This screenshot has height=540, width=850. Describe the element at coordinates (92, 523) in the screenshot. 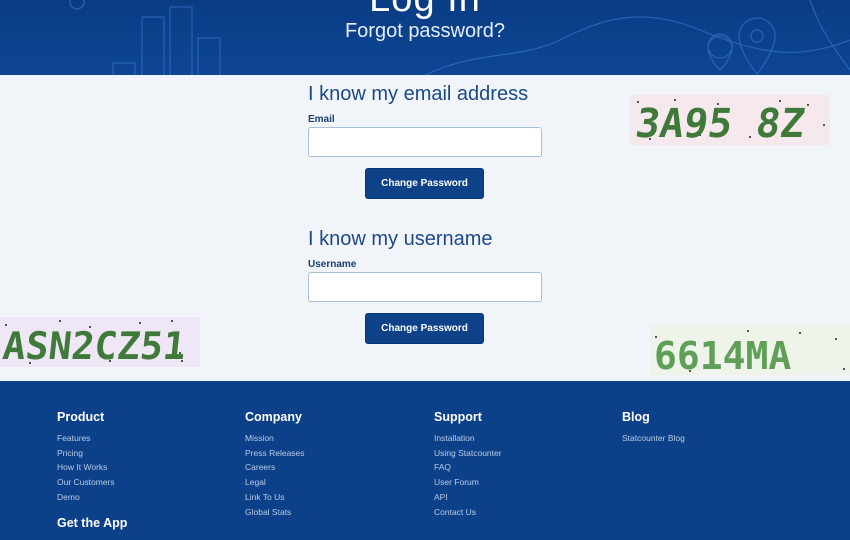

I see `footer-heading-get-the-app: Get the App` at that location.